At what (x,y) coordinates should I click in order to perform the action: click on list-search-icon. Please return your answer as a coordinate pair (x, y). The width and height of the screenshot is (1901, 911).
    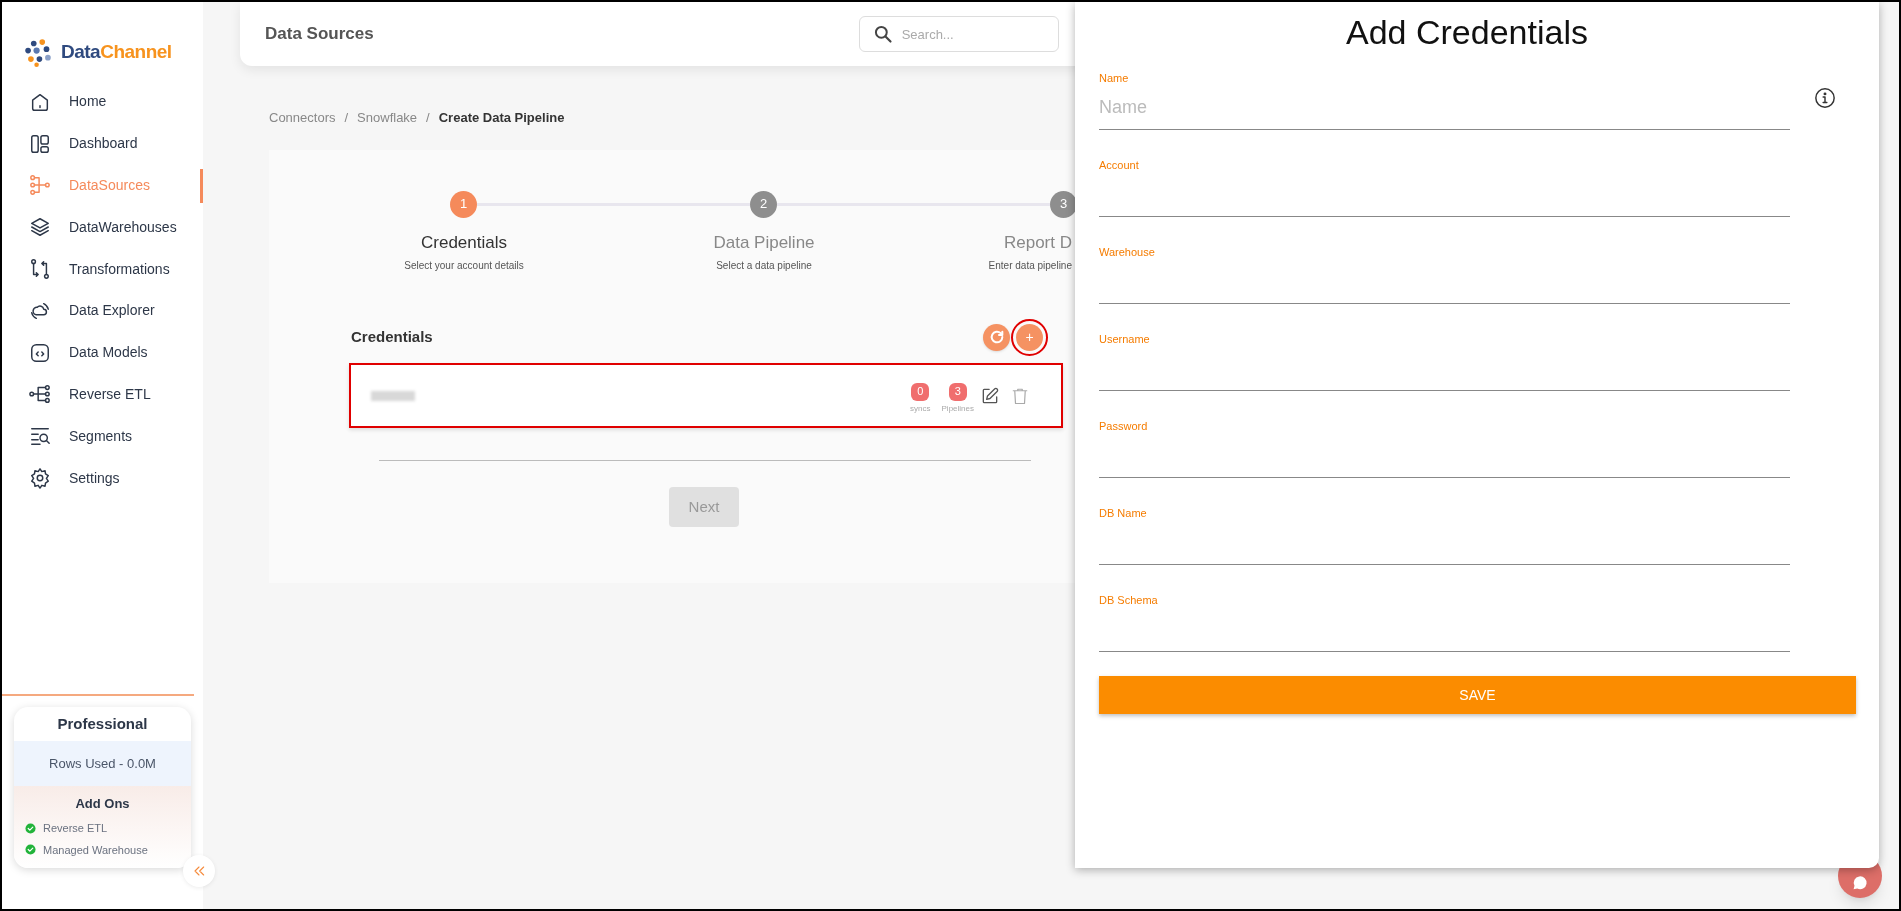
    Looking at the image, I should click on (40, 436).